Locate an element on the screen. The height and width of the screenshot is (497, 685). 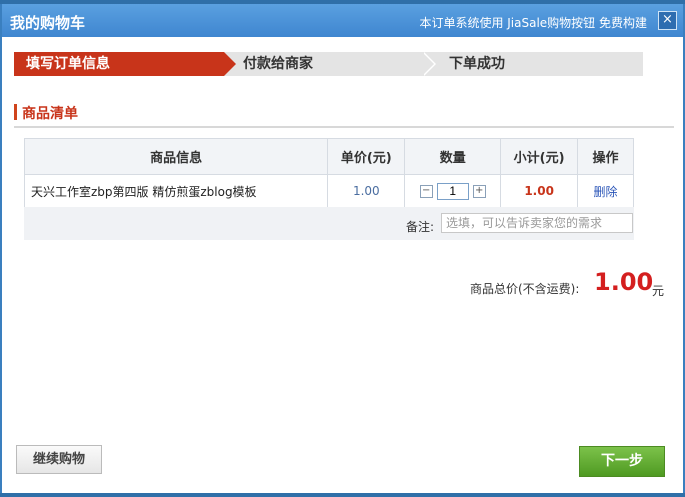
next-step-button: 下一步 is located at coordinates (622, 461).